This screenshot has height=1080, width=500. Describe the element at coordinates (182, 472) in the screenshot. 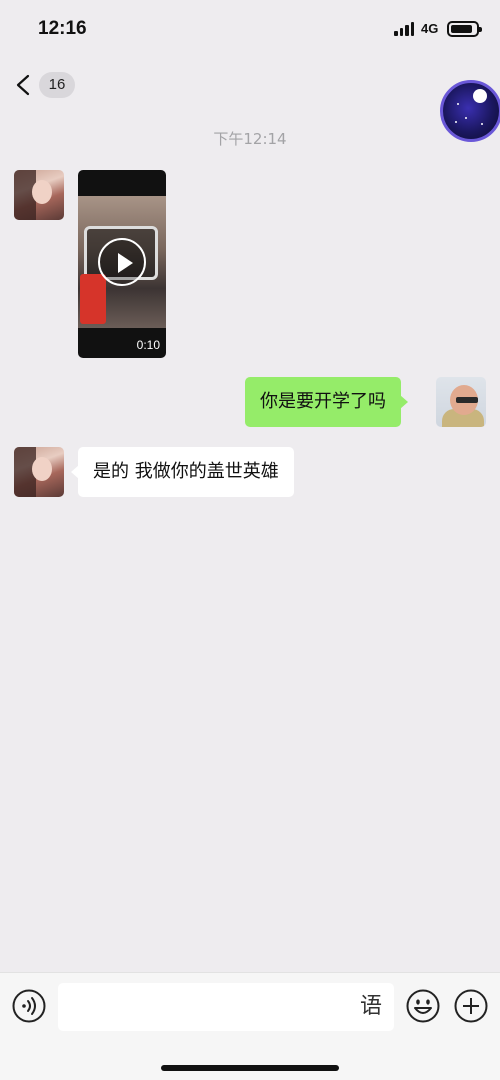

I see `incoming-message-bubble: 是的 我做你的盖世英雄` at that location.